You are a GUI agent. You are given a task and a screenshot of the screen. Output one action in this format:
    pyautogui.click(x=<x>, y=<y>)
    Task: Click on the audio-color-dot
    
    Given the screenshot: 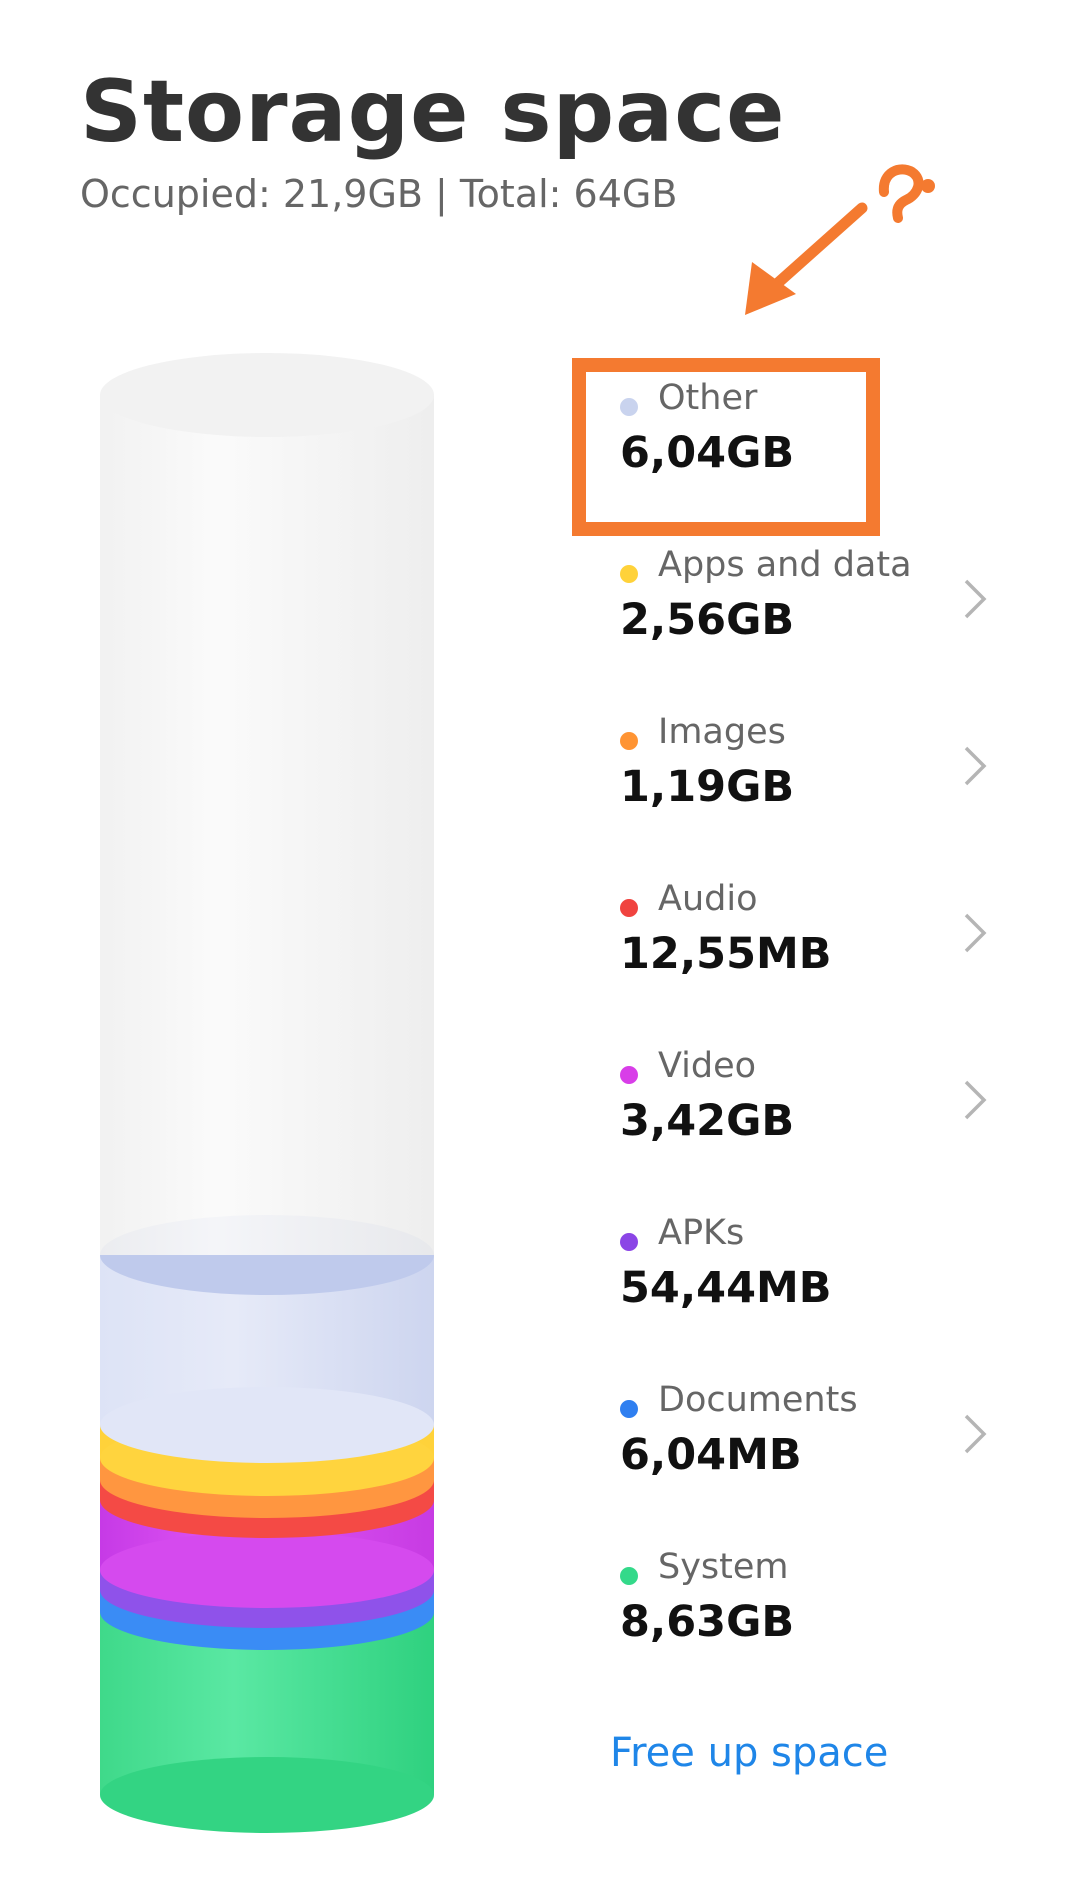 What is the action you would take?
    pyautogui.click(x=629, y=908)
    